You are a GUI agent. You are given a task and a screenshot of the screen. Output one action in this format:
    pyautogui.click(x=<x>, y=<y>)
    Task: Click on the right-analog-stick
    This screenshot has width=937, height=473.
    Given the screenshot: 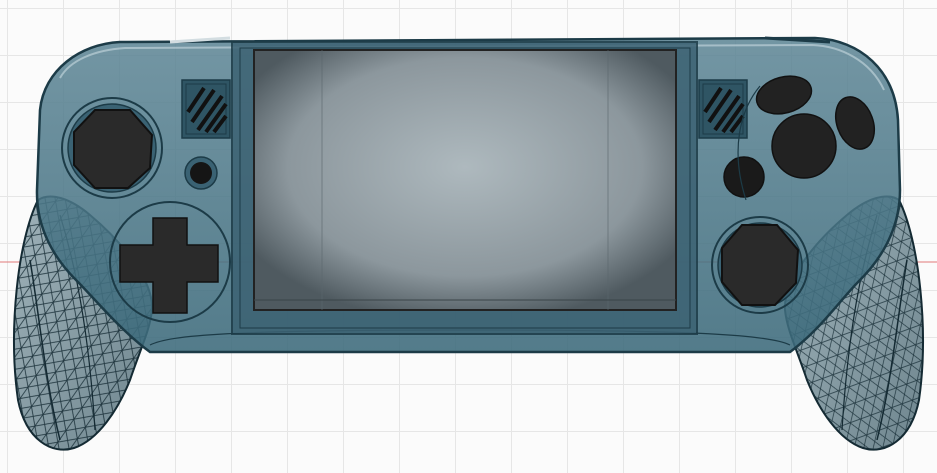 What is the action you would take?
    pyautogui.click(x=760, y=265)
    